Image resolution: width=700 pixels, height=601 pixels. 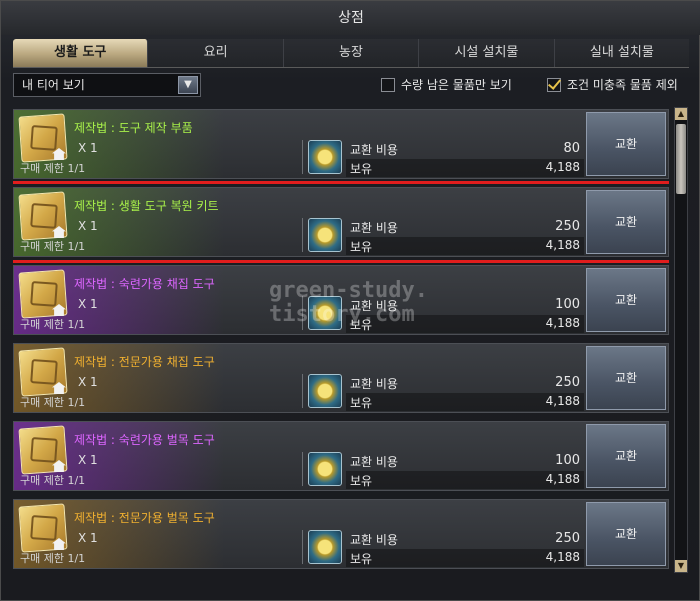 What do you see at coordinates (133, 128) in the screenshot?
I see `item-name: 제작법 : 도구 제작 부품` at bounding box center [133, 128].